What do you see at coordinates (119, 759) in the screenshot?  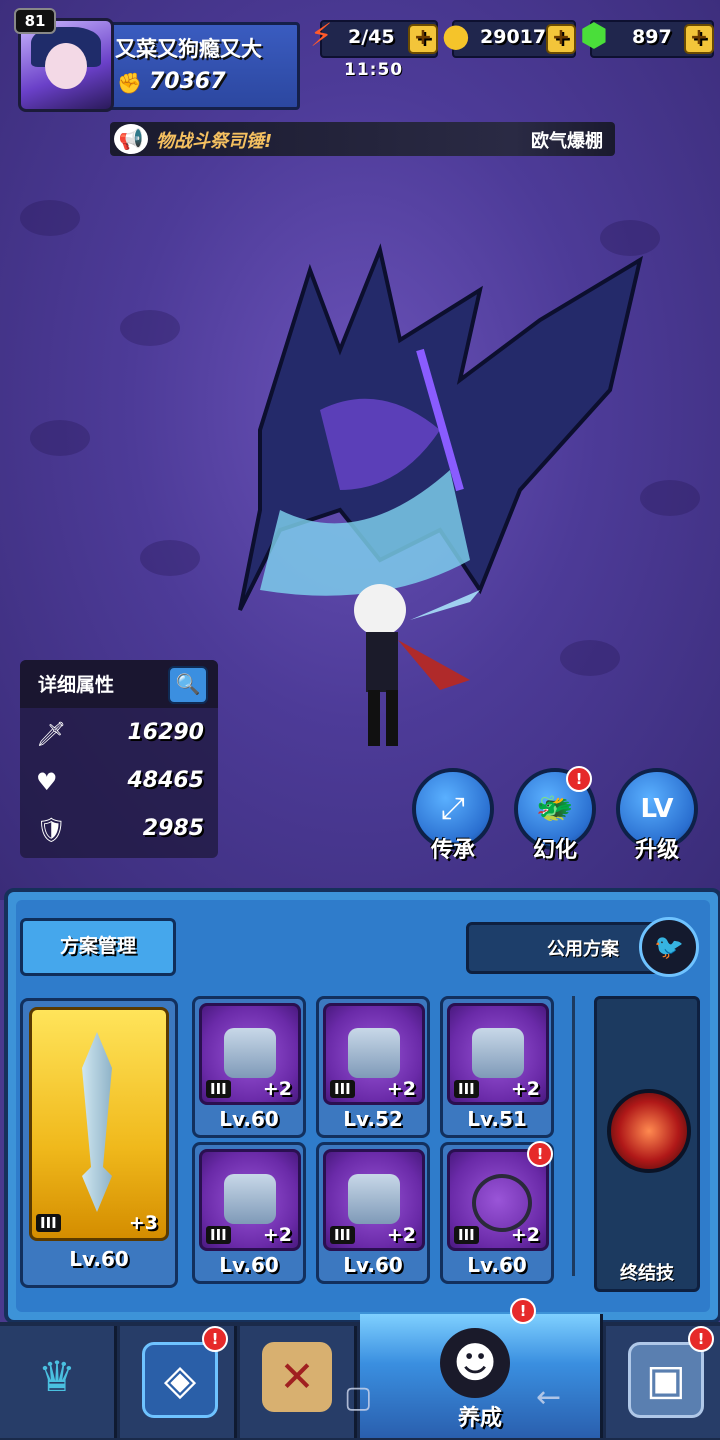 I see `stats-panel: 详细属性 🔍 🗡 16290 ♥ 48465 🛡 2985` at bounding box center [119, 759].